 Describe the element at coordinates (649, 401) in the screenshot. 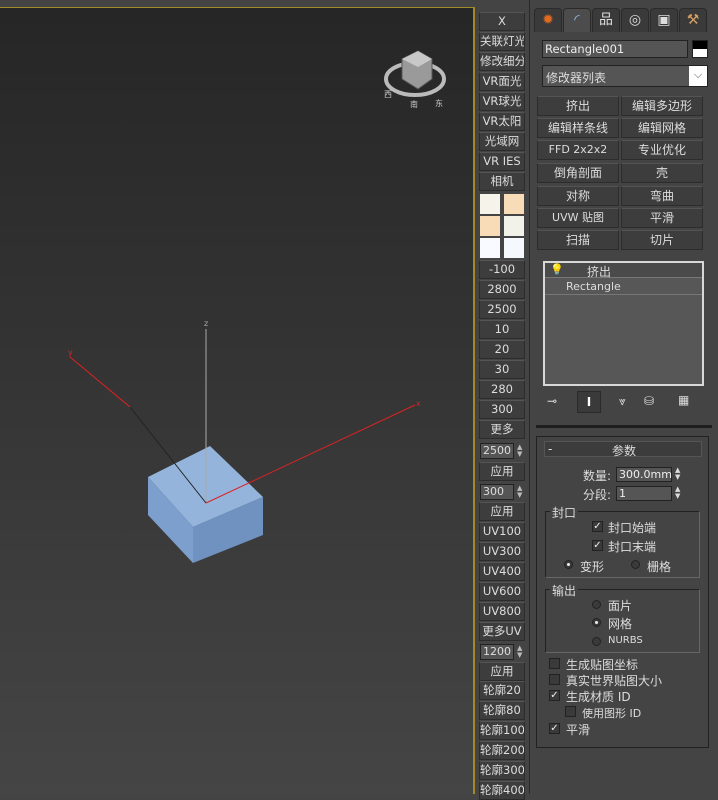

I see `remove-modifier-icon: ⛁` at that location.